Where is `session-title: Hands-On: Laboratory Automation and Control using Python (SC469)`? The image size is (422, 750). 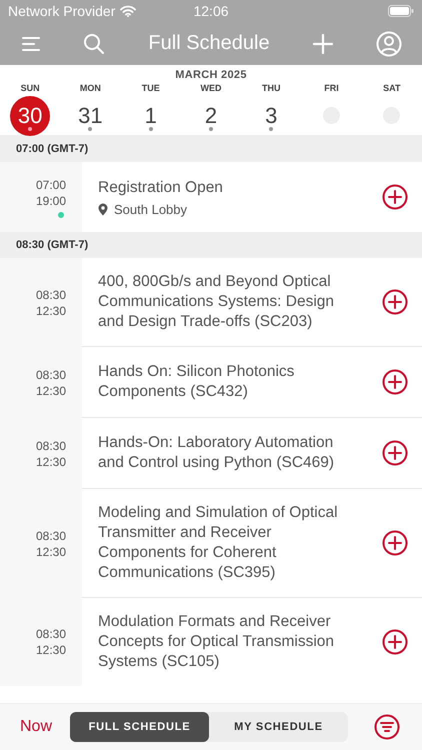 session-title: Hands-On: Laboratory Automation and Control using Python (SC469) is located at coordinates (240, 453).